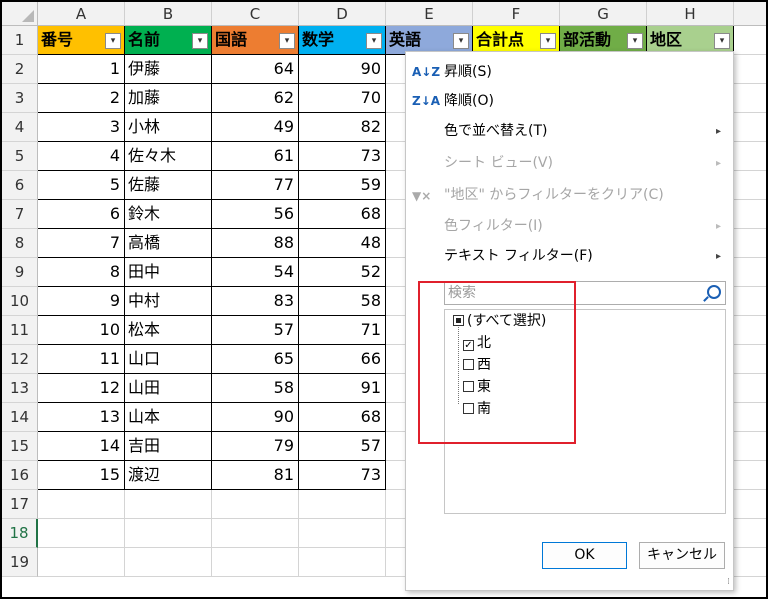  I want to click on row-header: 12, so click(20, 359).